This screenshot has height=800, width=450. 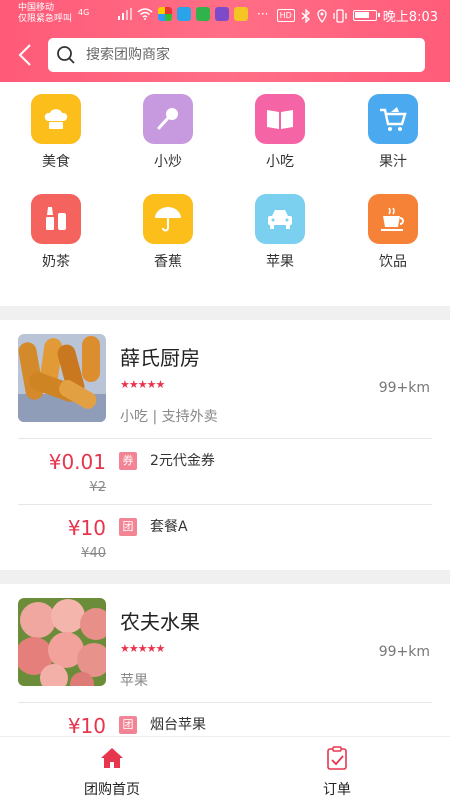 What do you see at coordinates (84, 12) in the screenshot?
I see `network-type: 4G` at bounding box center [84, 12].